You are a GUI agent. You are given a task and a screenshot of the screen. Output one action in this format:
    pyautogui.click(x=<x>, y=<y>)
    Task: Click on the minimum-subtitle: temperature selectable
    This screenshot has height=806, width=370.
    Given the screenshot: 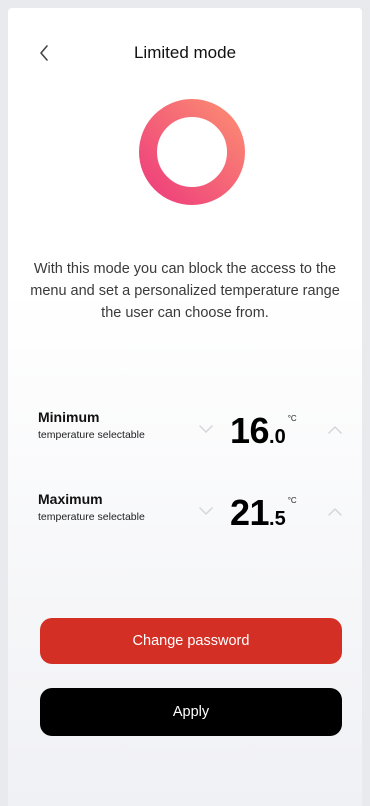 What is the action you would take?
    pyautogui.click(x=91, y=435)
    